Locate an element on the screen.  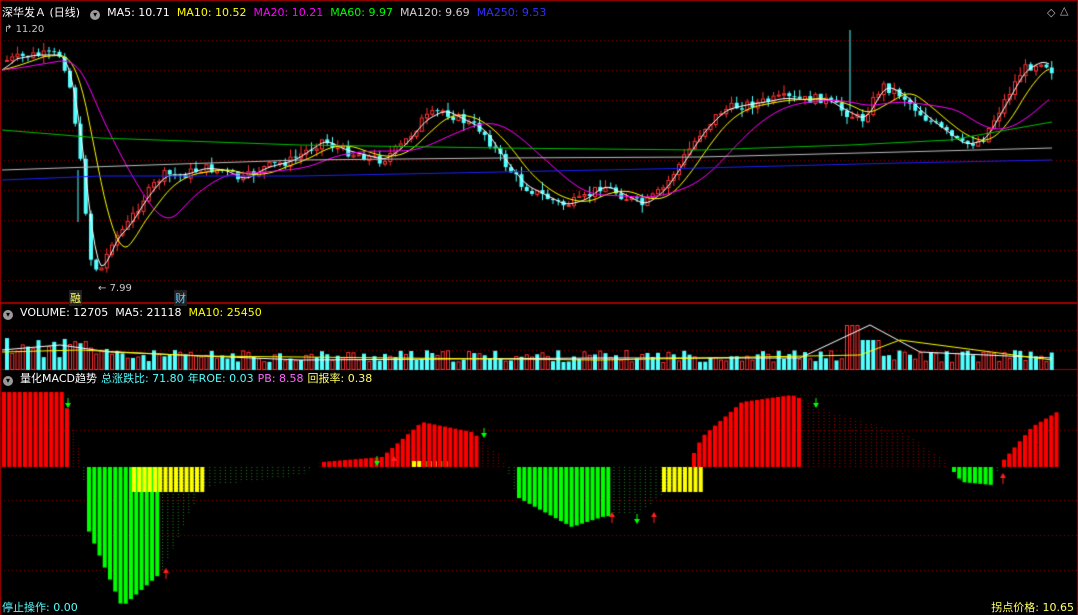
volume-ma10-label: MA10: 25450 is located at coordinates (225, 312).